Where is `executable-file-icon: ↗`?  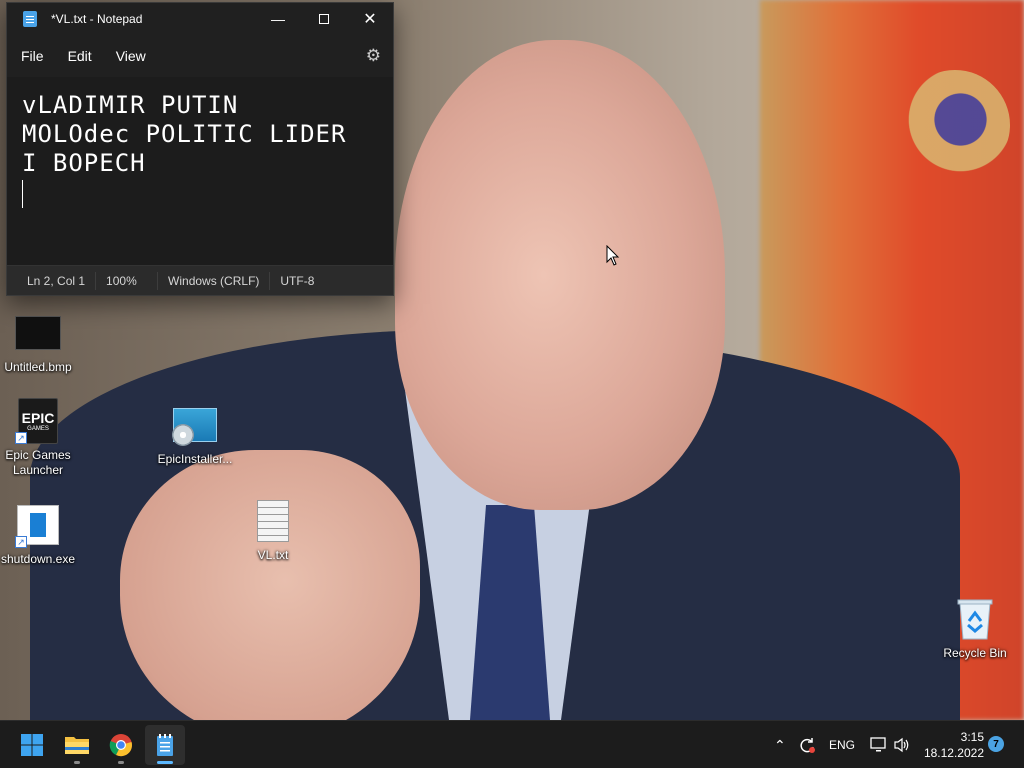
executable-file-icon: ↗ is located at coordinates (38, 525).